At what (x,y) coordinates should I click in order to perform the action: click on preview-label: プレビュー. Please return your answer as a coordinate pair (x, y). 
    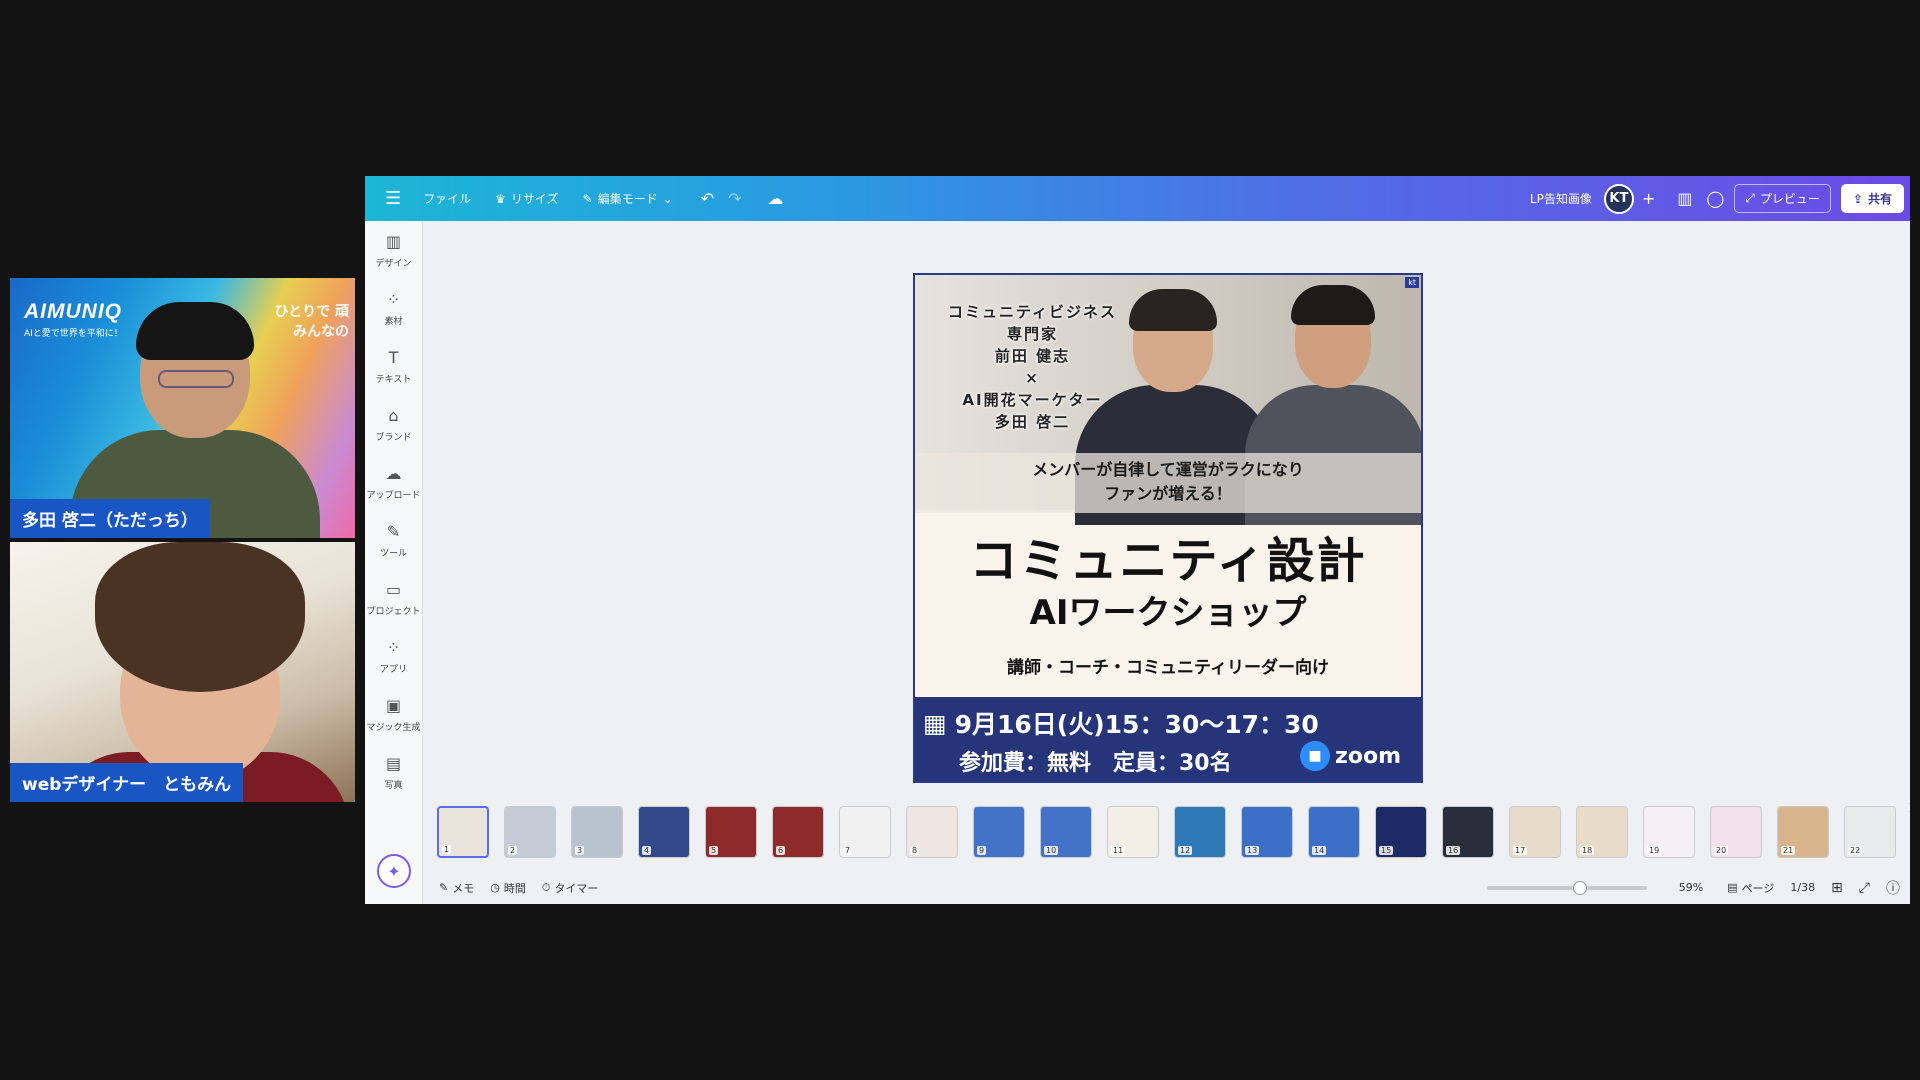
    Looking at the image, I should click on (1789, 199).